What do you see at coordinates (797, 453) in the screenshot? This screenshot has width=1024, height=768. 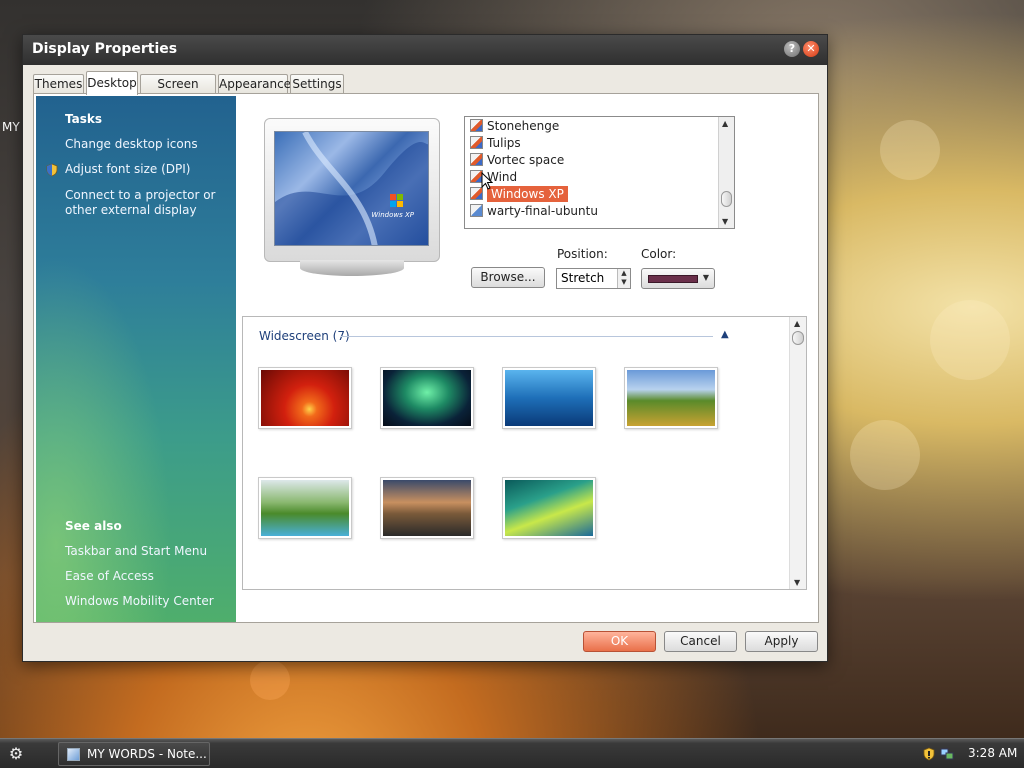 I see `gallery-scrollbar: ▲ ▼` at bounding box center [797, 453].